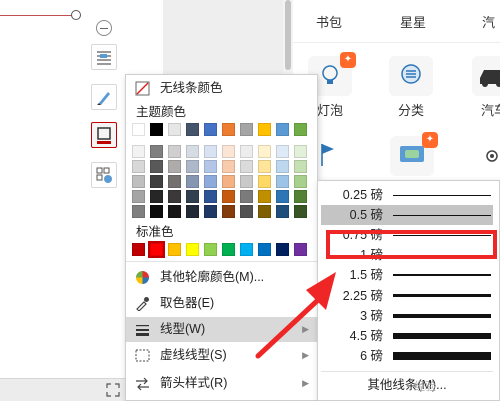 The height and width of the screenshot is (401, 500). Describe the element at coordinates (295, 315) in the screenshot. I see `annotation-arrow` at that location.